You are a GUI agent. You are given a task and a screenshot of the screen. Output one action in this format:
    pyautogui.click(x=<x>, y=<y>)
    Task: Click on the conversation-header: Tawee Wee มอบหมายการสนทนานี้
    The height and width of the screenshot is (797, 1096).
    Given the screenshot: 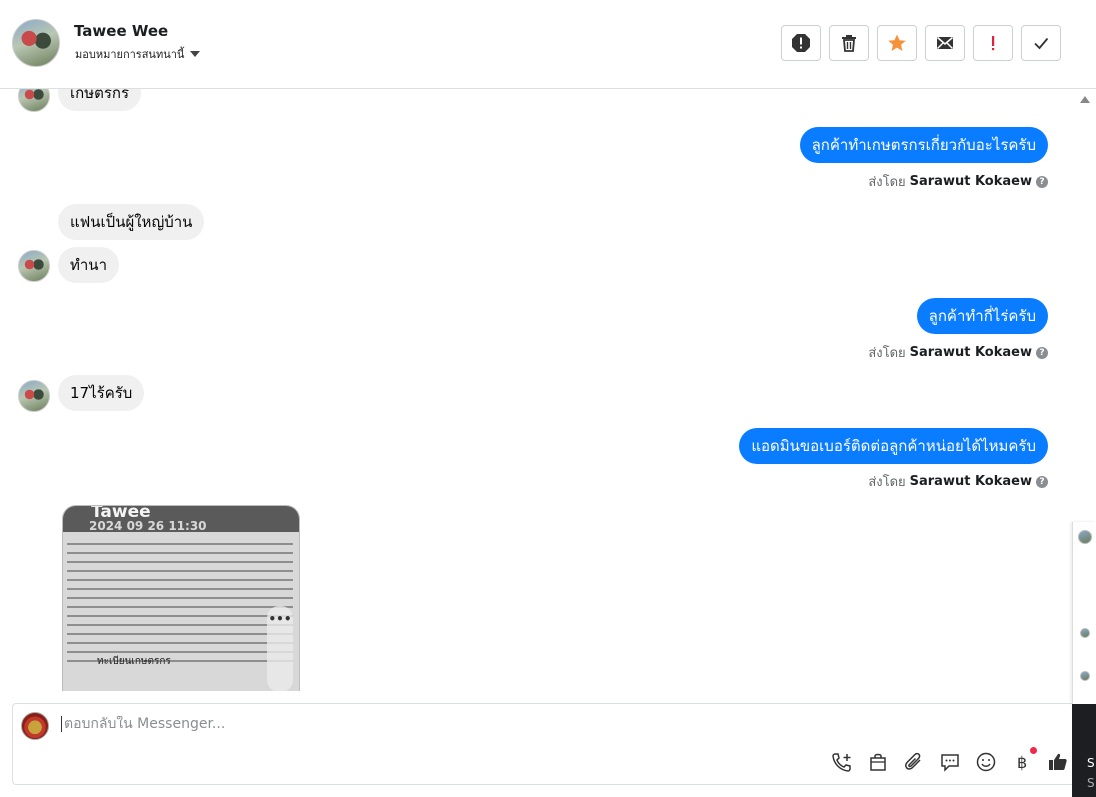 What is the action you would take?
    pyautogui.click(x=548, y=44)
    